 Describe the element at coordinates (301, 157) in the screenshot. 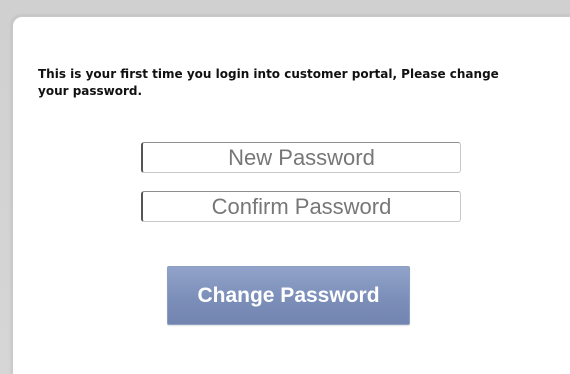

I see `new-password-input` at that location.